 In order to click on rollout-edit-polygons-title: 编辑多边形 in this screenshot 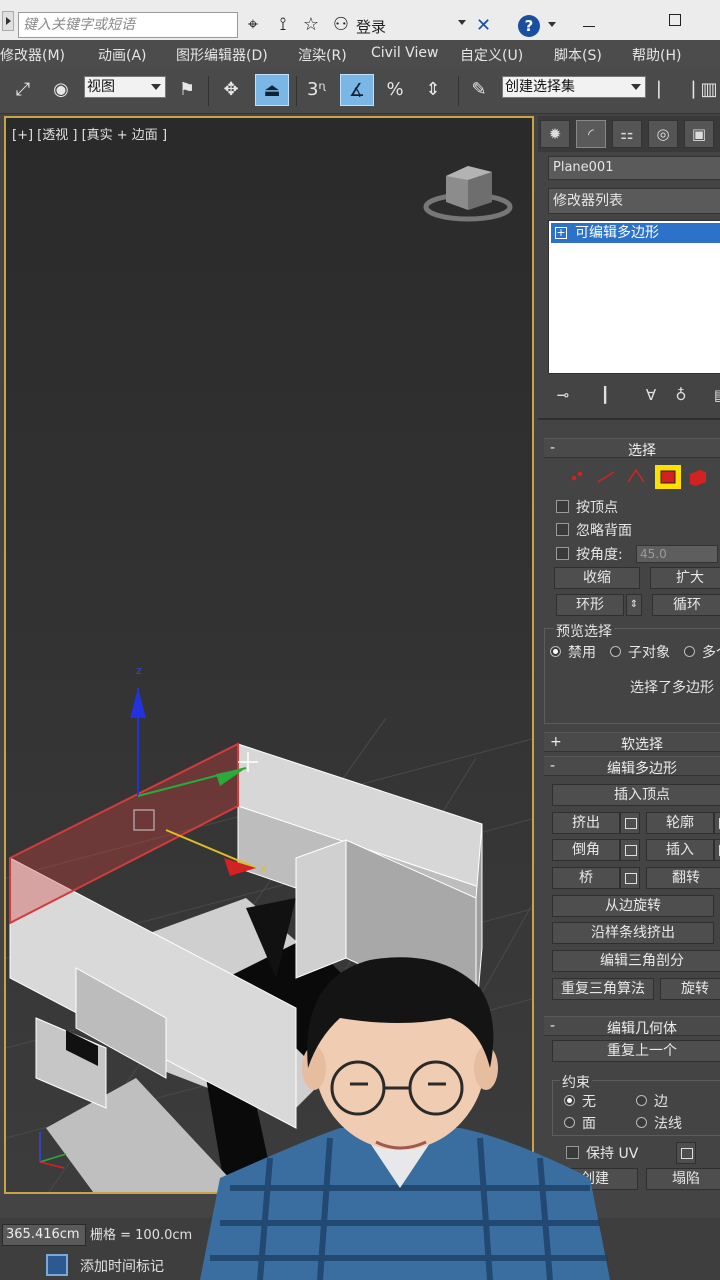, I will do `click(642, 769)`.